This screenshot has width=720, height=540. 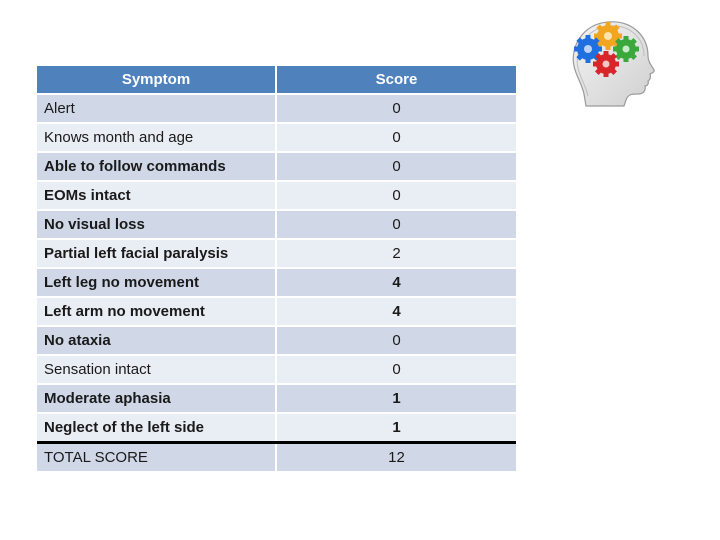 What do you see at coordinates (395, 254) in the screenshot?
I see `score-cell: 2` at bounding box center [395, 254].